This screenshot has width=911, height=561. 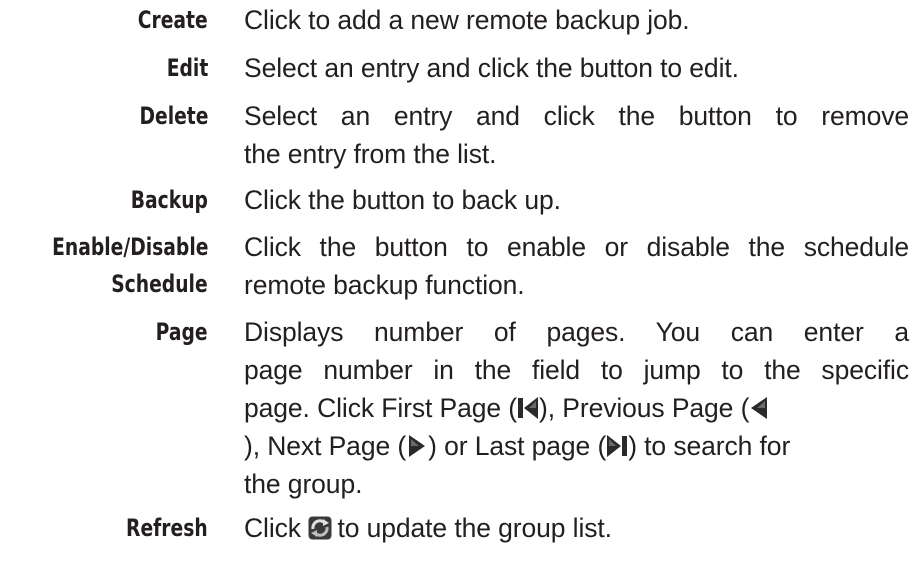 What do you see at coordinates (760, 408) in the screenshot?
I see `previous-page-icon` at bounding box center [760, 408].